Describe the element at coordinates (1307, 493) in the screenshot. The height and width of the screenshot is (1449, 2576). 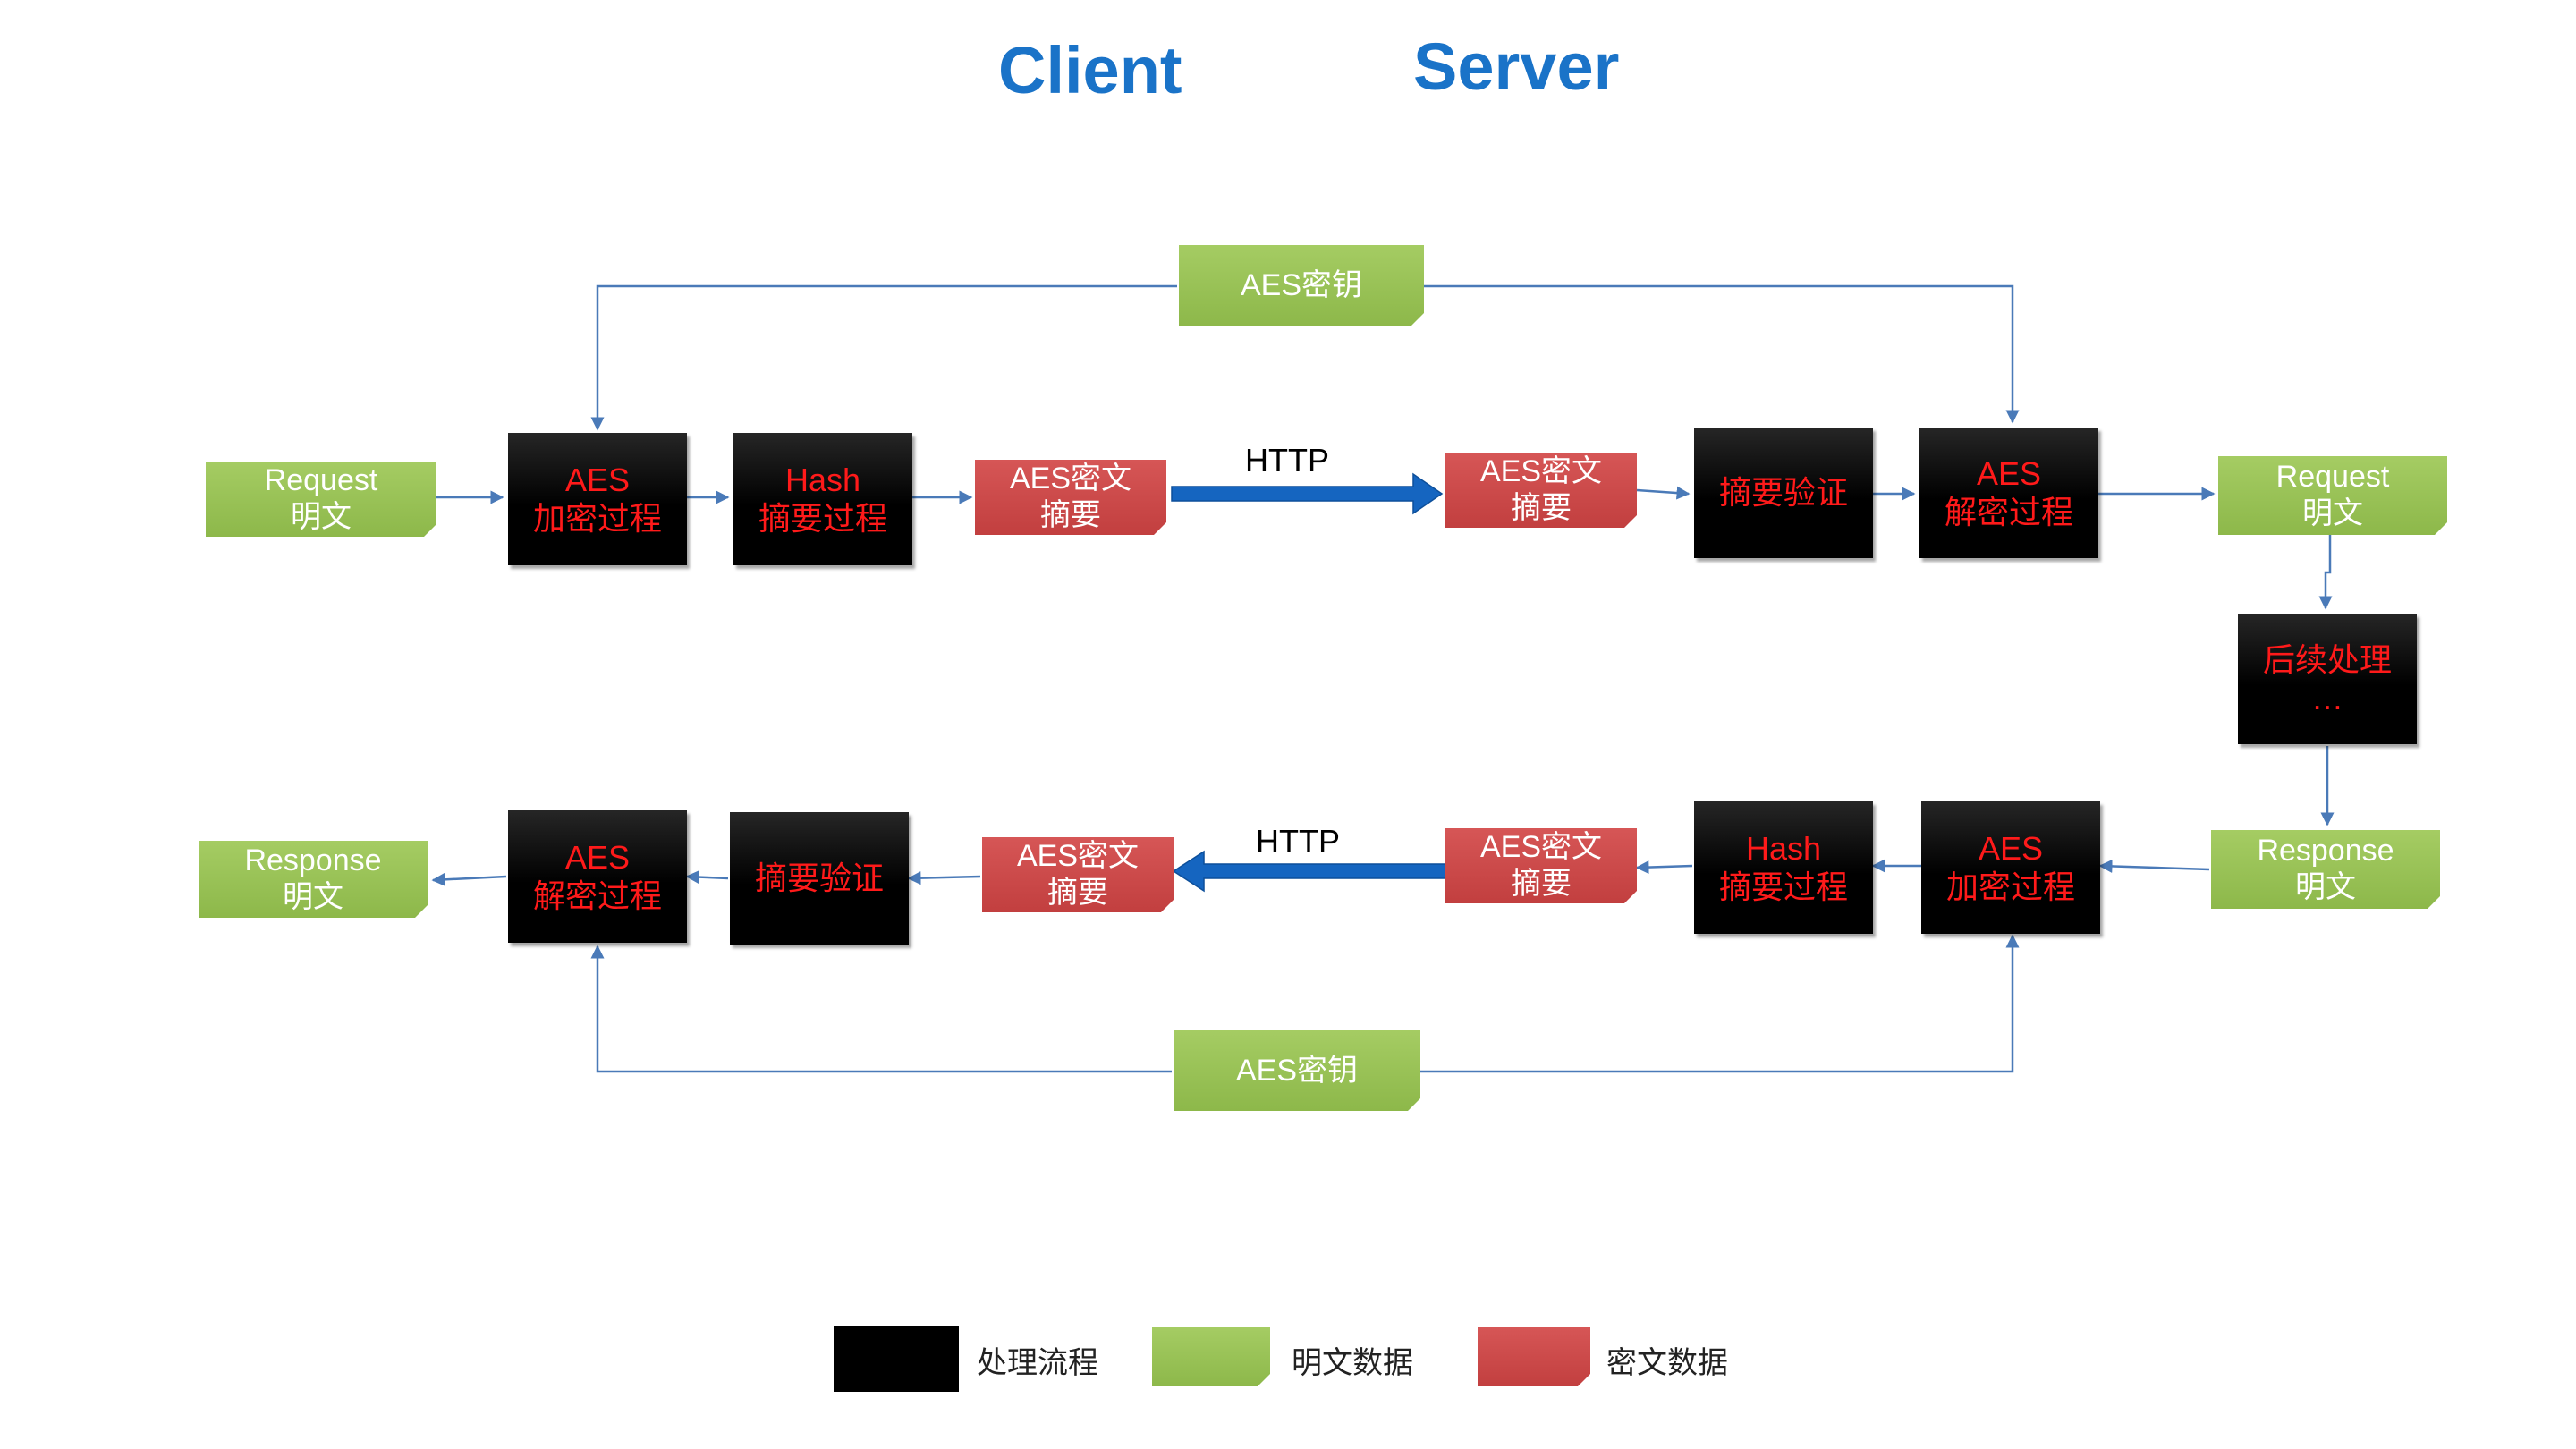
I see `http-request-arrow` at that location.